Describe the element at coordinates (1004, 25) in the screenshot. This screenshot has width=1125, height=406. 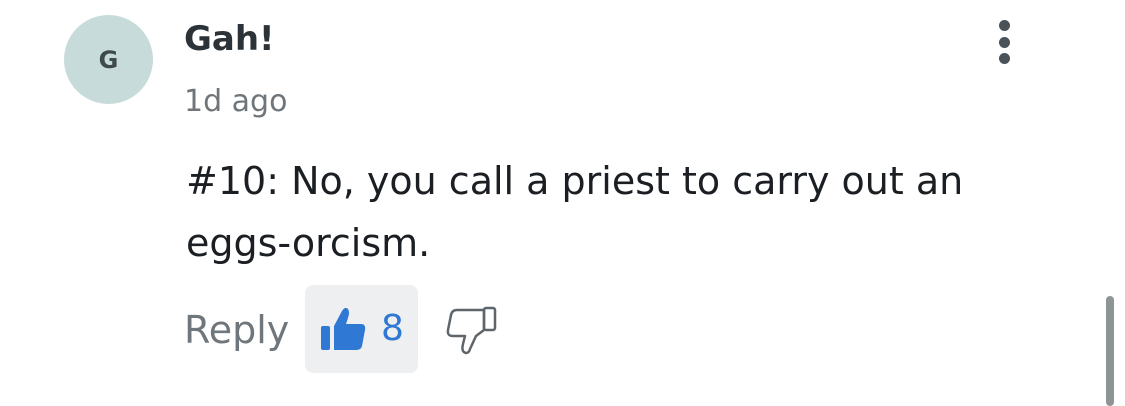
I see `more-vertical-icon` at that location.